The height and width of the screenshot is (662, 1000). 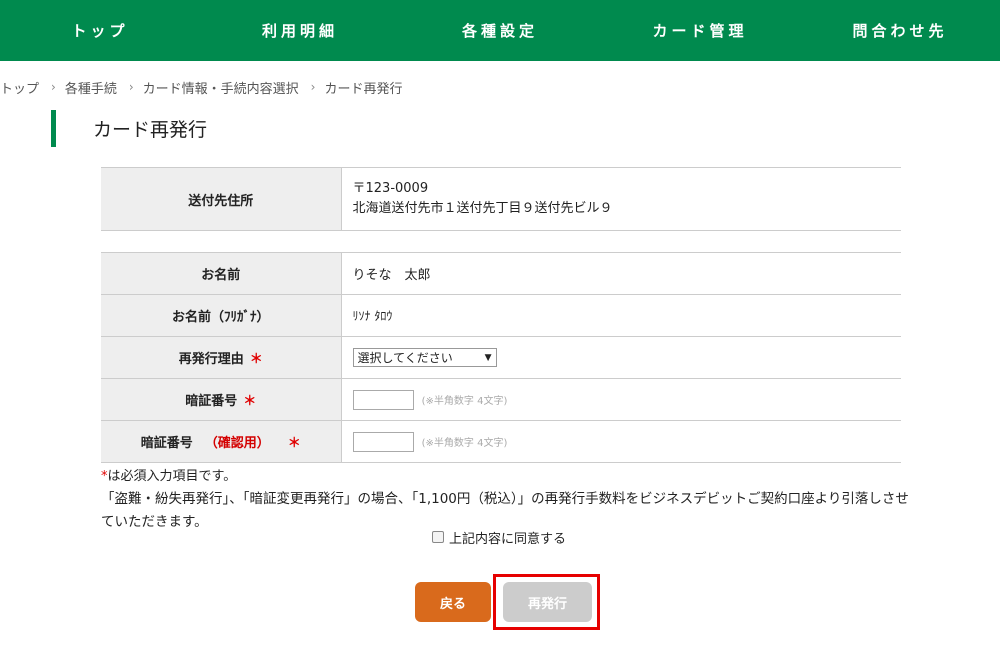 I want to click on top-navigation: トップ 利用明細 各種設定 カード管理 問合わせ先, so click(x=500, y=30).